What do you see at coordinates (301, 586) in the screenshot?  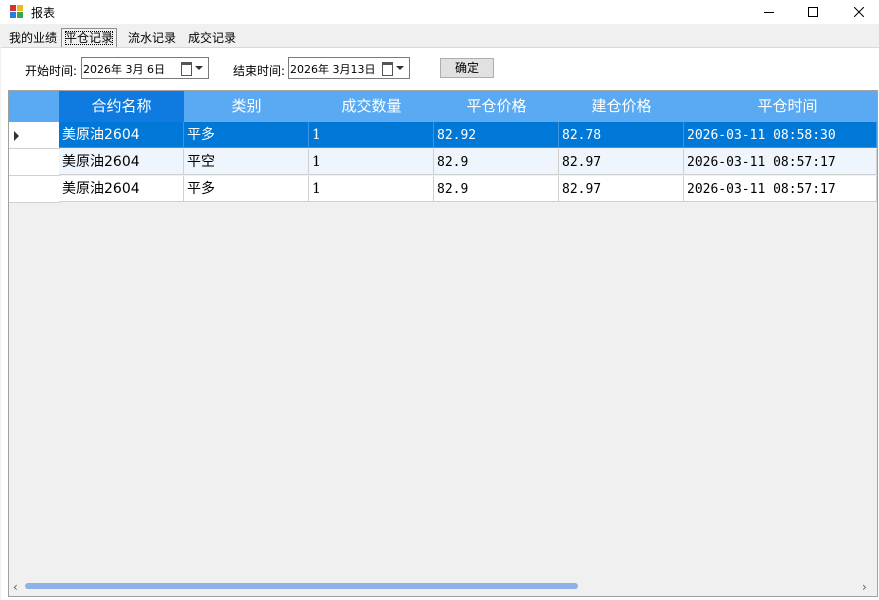 I see `scrollbar-thumb` at bounding box center [301, 586].